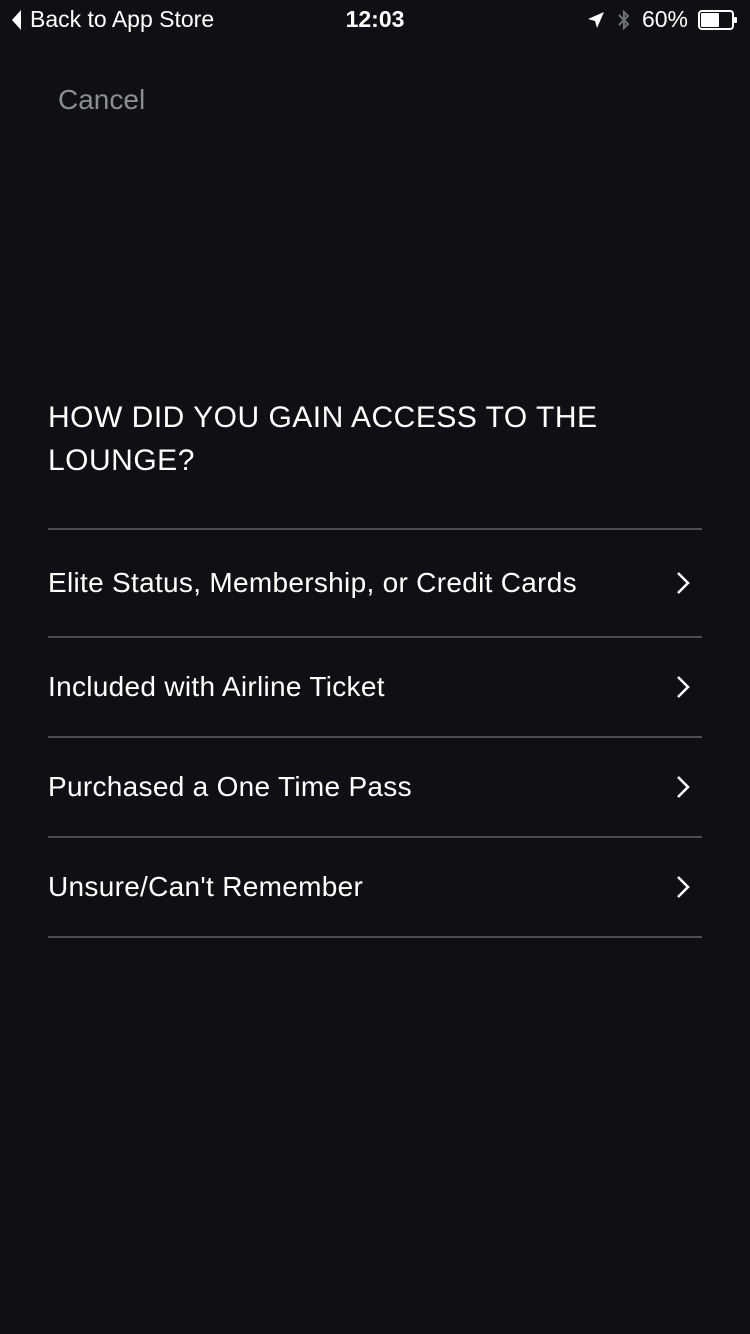 The image size is (750, 1334). What do you see at coordinates (375, 888) in the screenshot?
I see `option-unsure: Unsure/Can't Remember` at bounding box center [375, 888].